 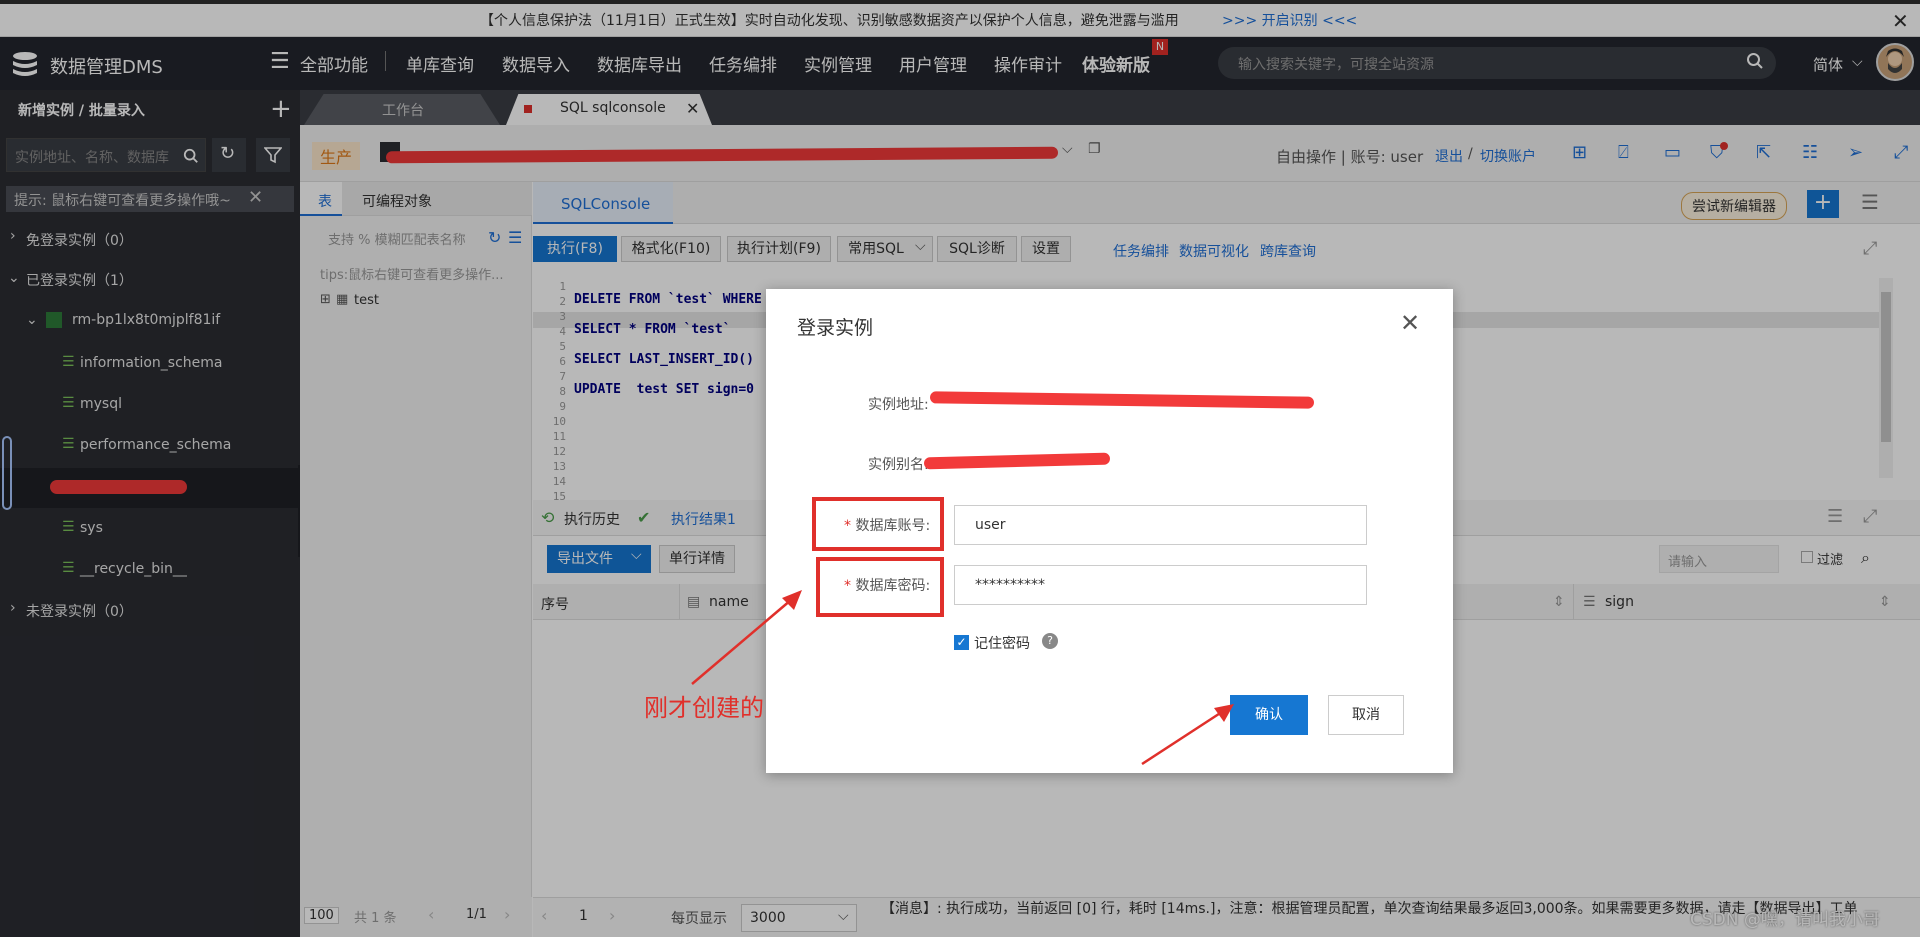 What do you see at coordinates (1160, 525) in the screenshot?
I see `db-account-input: user` at bounding box center [1160, 525].